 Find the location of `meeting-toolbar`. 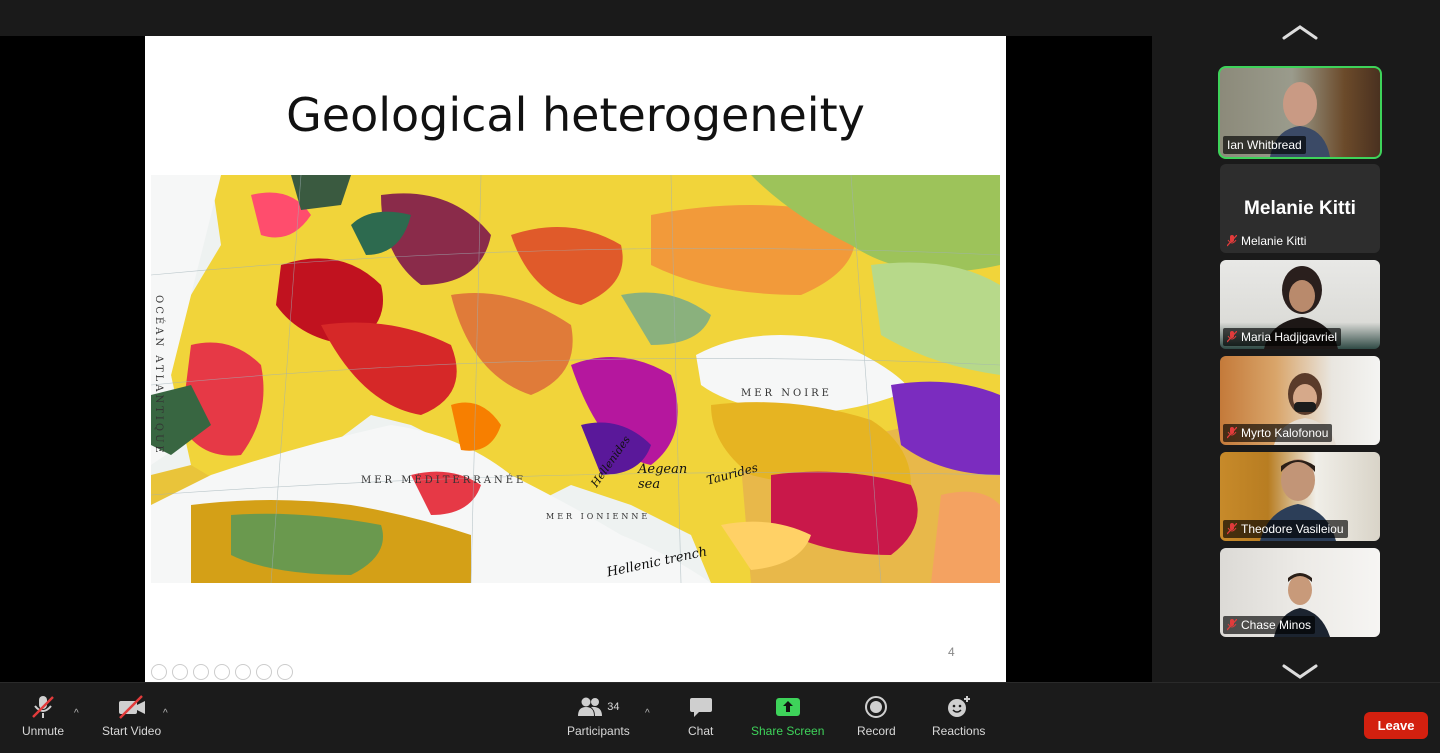

meeting-toolbar is located at coordinates (720, 717).